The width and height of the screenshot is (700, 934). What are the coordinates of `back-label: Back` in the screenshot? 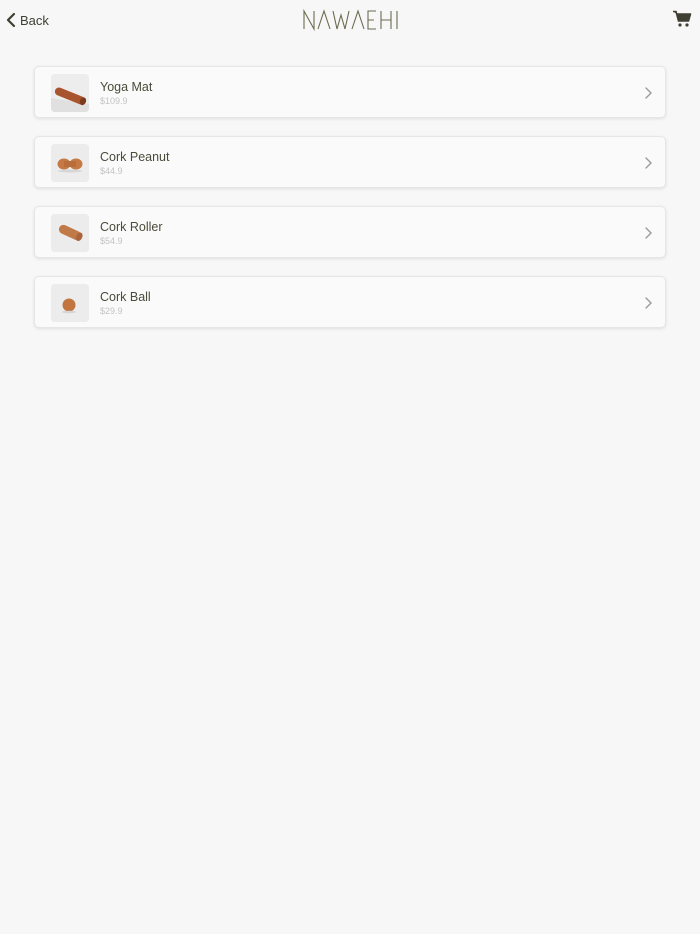 It's located at (34, 20).